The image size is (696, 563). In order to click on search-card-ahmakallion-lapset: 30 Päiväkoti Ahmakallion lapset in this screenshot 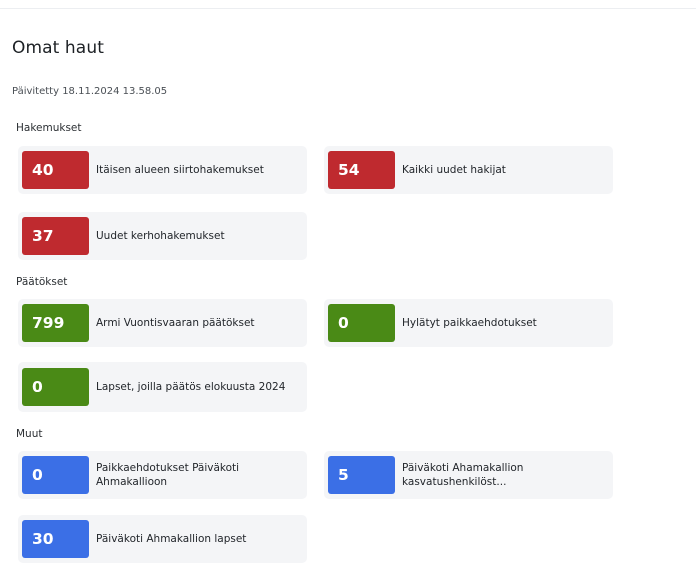, I will do `click(162, 539)`.